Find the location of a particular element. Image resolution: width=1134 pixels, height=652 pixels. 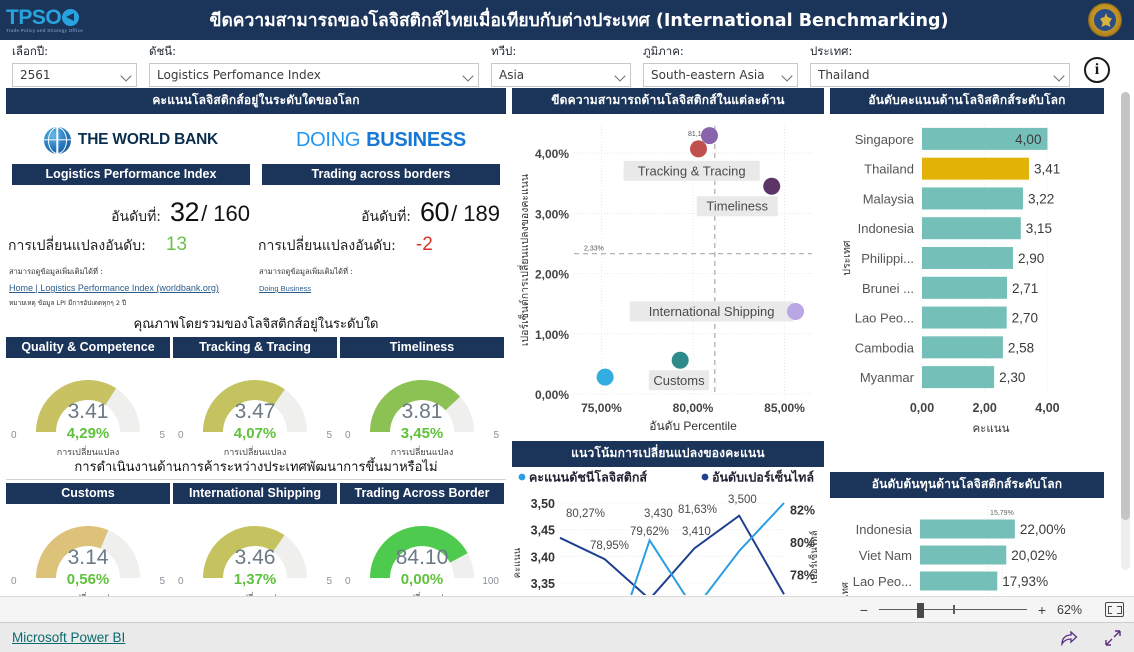

gauge-delta-value: 3,45% is located at coordinates (422, 433).